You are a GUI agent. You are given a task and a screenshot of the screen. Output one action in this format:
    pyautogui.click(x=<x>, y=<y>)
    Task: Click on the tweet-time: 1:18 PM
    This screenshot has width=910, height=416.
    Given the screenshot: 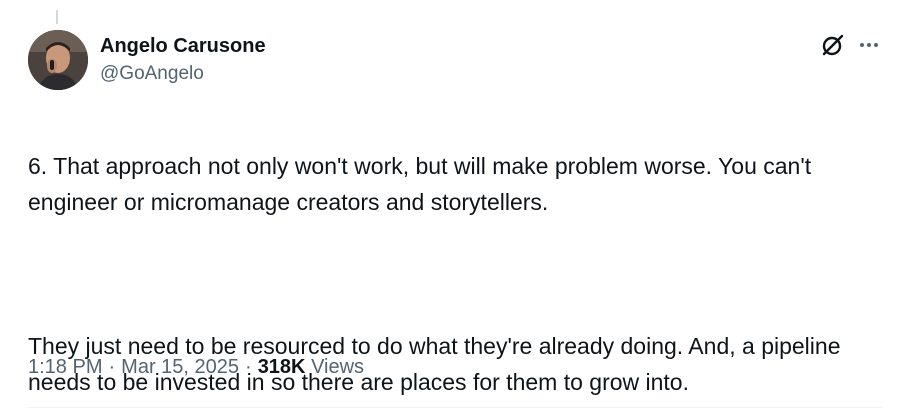 What is the action you would take?
    pyautogui.click(x=65, y=367)
    